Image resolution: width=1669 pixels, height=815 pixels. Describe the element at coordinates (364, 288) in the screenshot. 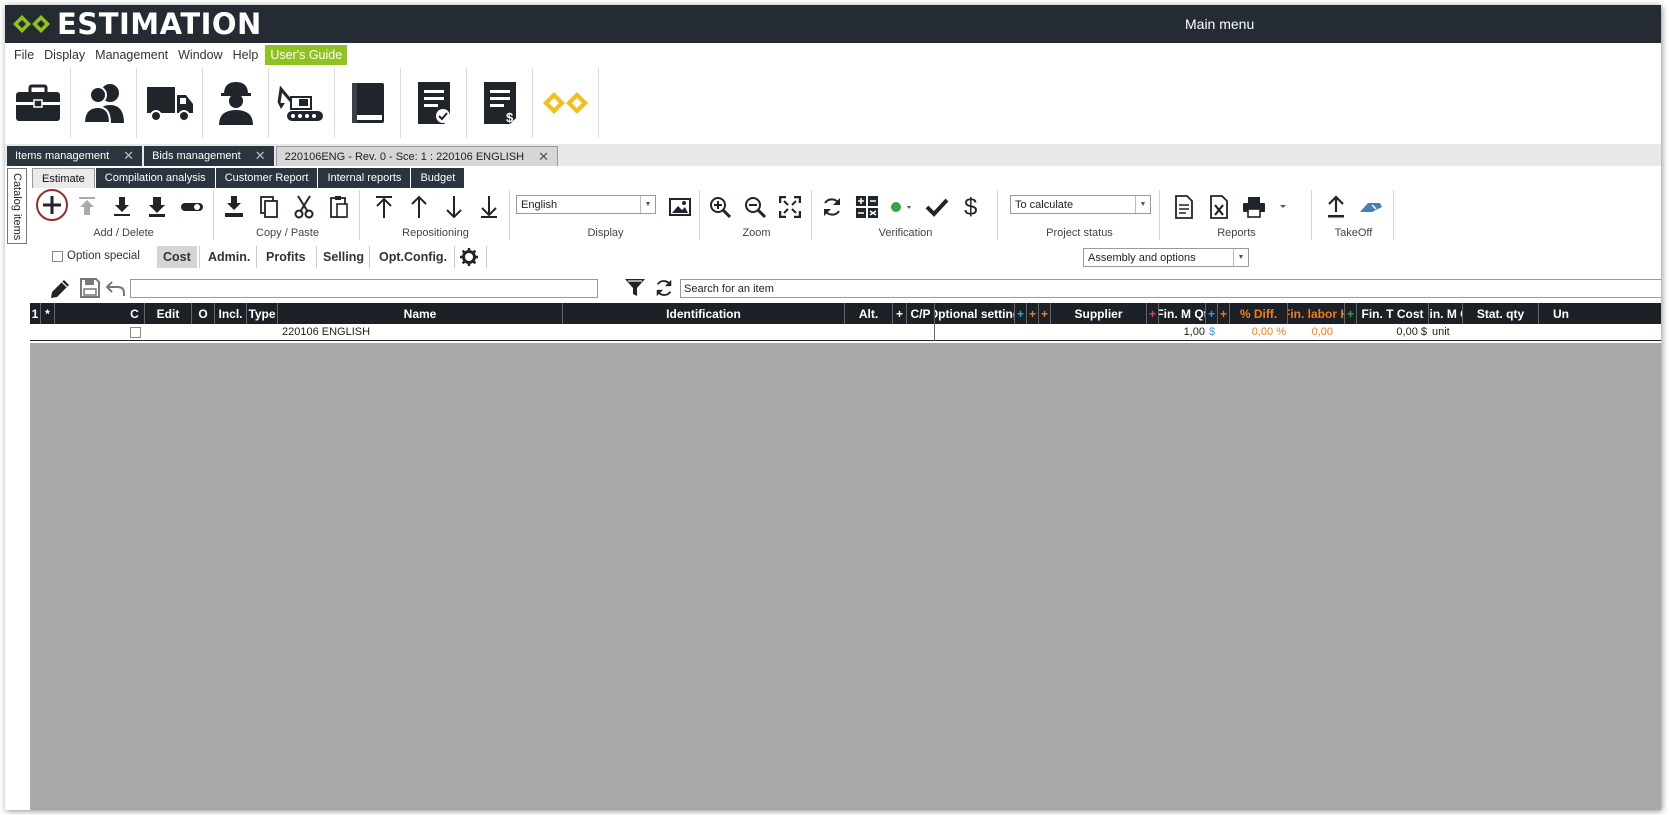

I see `edit-field` at that location.